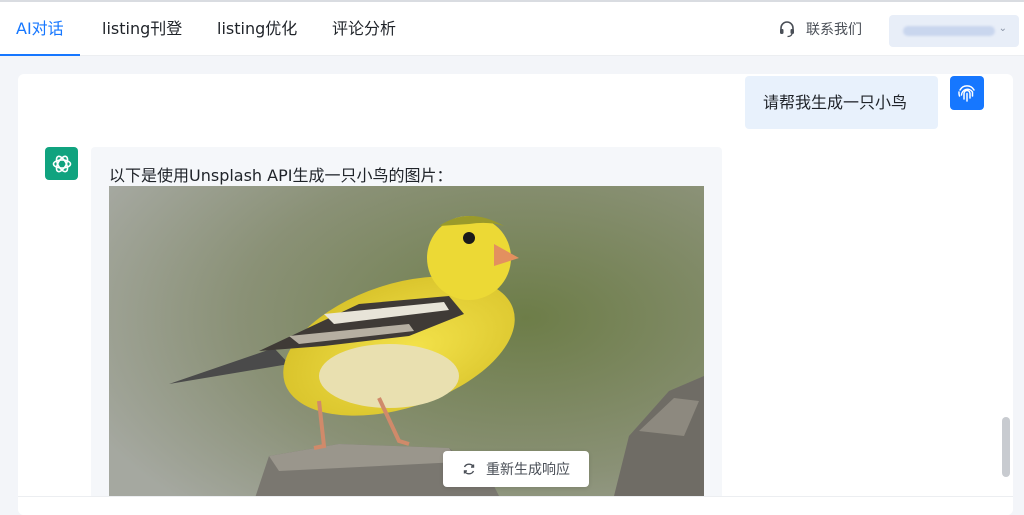 The width and height of the screenshot is (1024, 515). What do you see at coordinates (512, 28) in the screenshot?
I see `top-navigation-bar: AI对话 listing刊登 listing优化 评论分析 联系我们 ⌄` at bounding box center [512, 28].